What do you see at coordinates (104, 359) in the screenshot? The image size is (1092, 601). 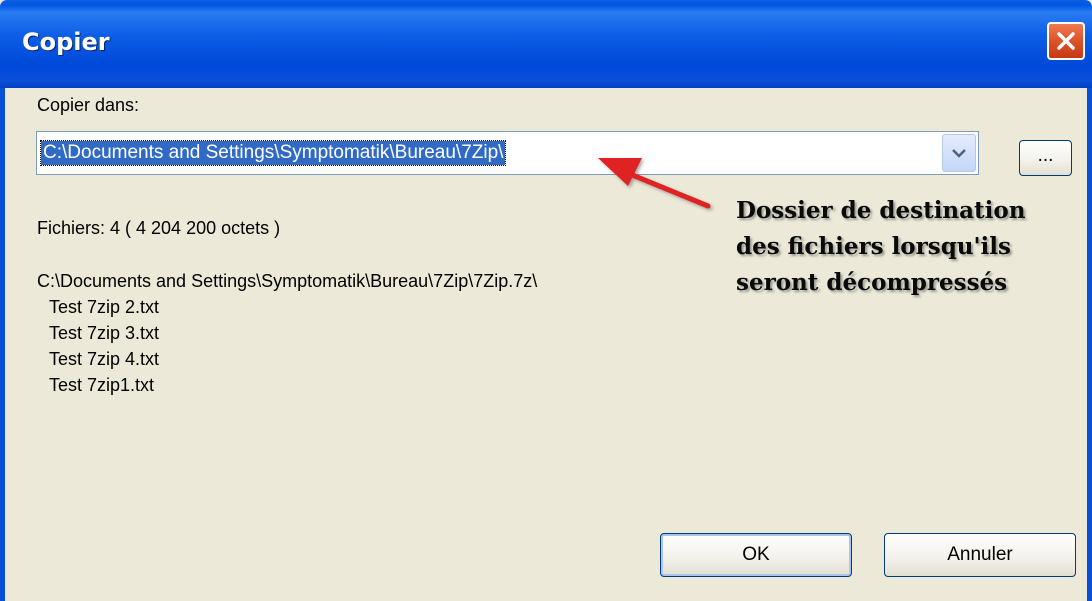 I see `list-item: Test 7zip 4.txt` at bounding box center [104, 359].